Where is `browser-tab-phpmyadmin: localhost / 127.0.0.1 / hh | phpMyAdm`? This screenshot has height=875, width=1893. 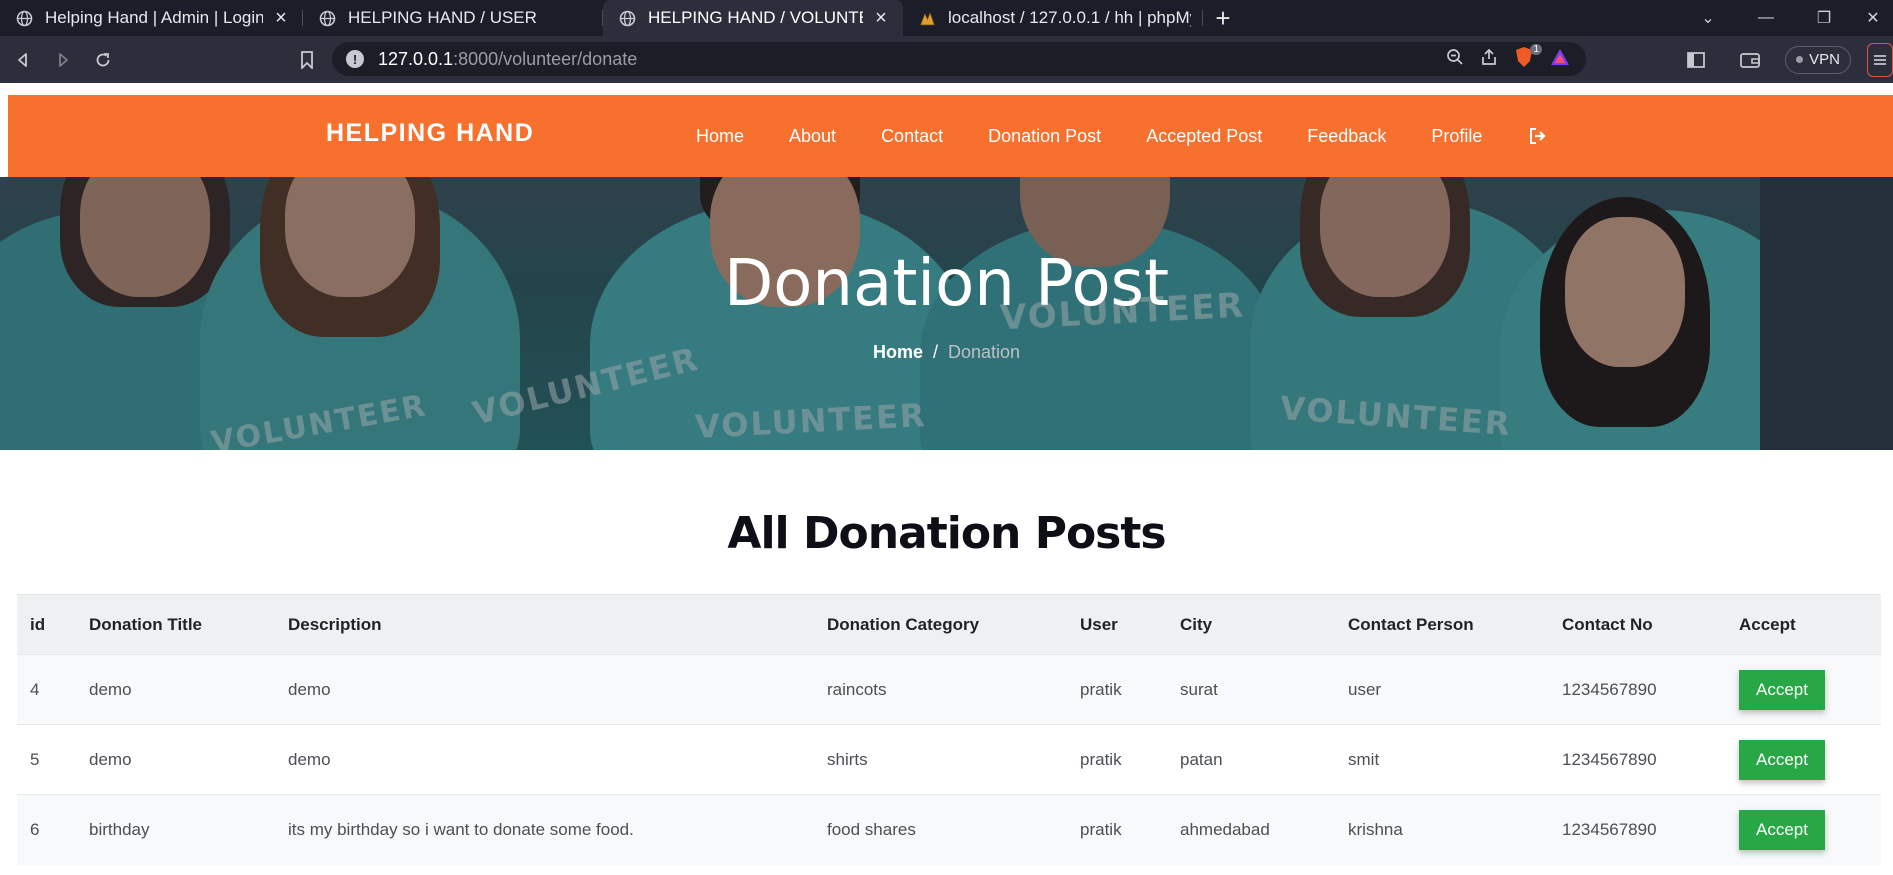
browser-tab-phpmyadmin: localhost / 127.0.0.1 / hh | phpMyAdm is located at coordinates (1053, 18).